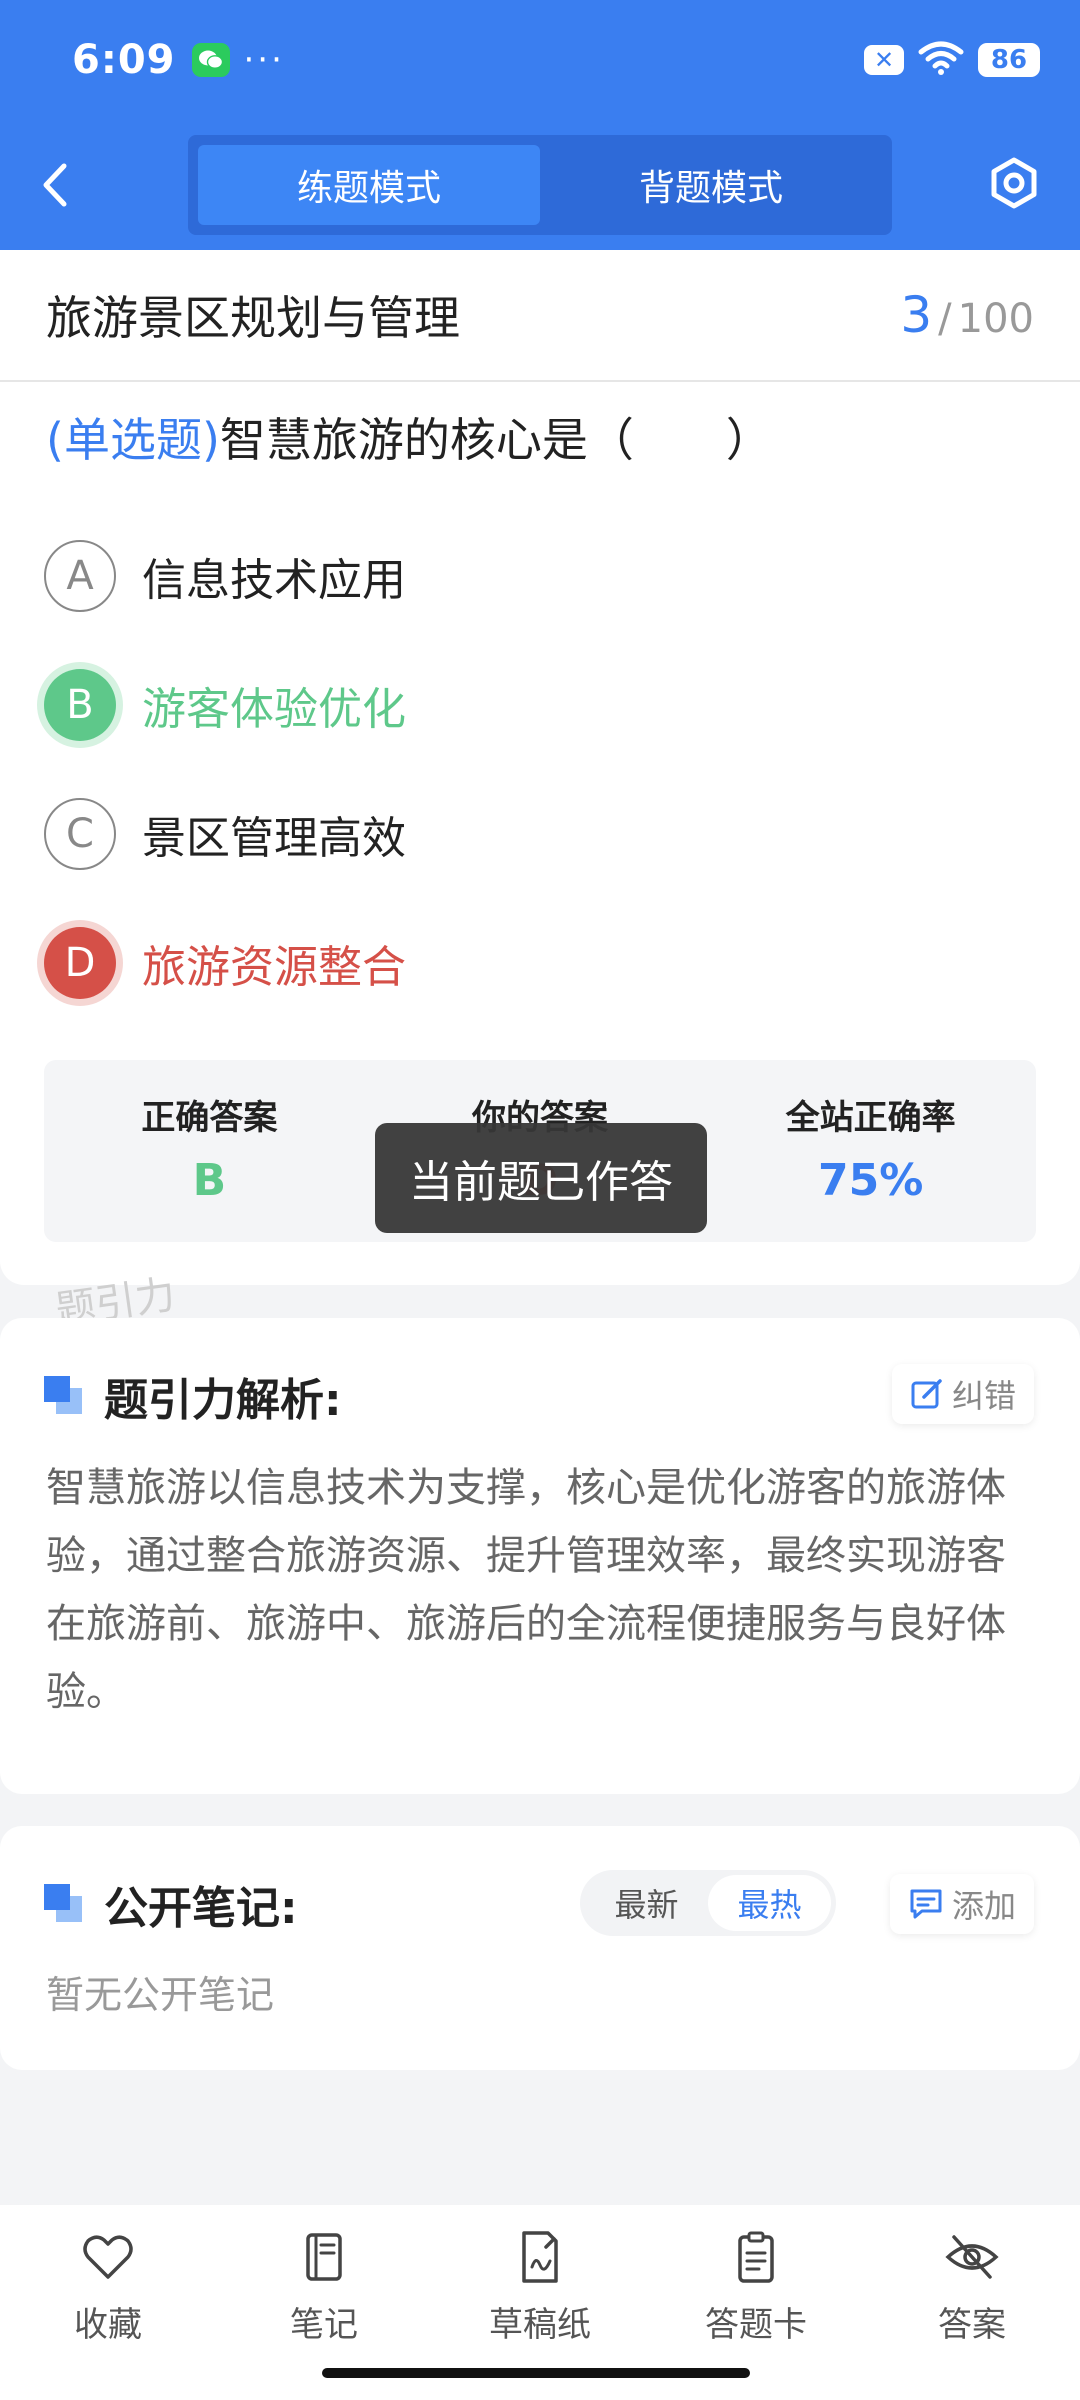 The width and height of the screenshot is (1080, 2400). What do you see at coordinates (540, 2257) in the screenshot?
I see `draft-paper-icon` at bounding box center [540, 2257].